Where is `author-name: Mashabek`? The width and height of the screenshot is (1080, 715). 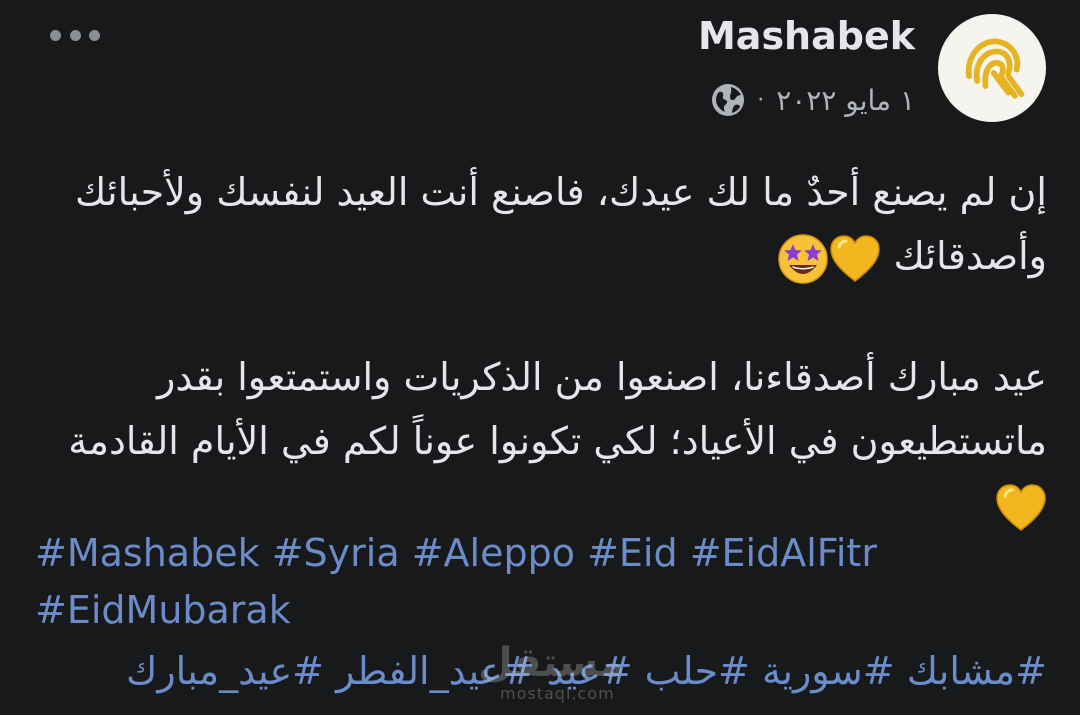
author-name: Mashabek is located at coordinates (806, 36).